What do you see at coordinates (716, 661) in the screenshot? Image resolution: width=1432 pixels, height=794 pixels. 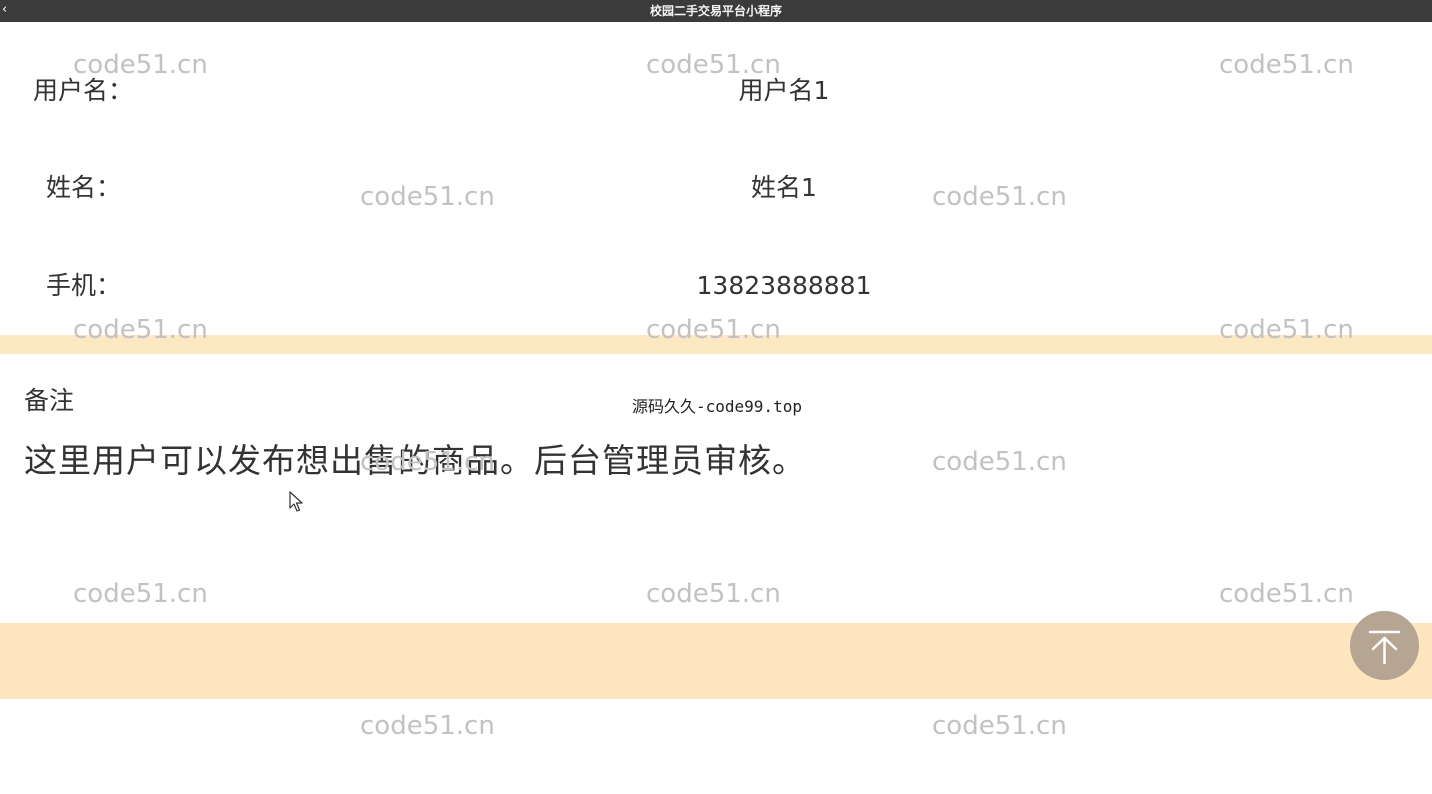 I see `footer-band` at bounding box center [716, 661].